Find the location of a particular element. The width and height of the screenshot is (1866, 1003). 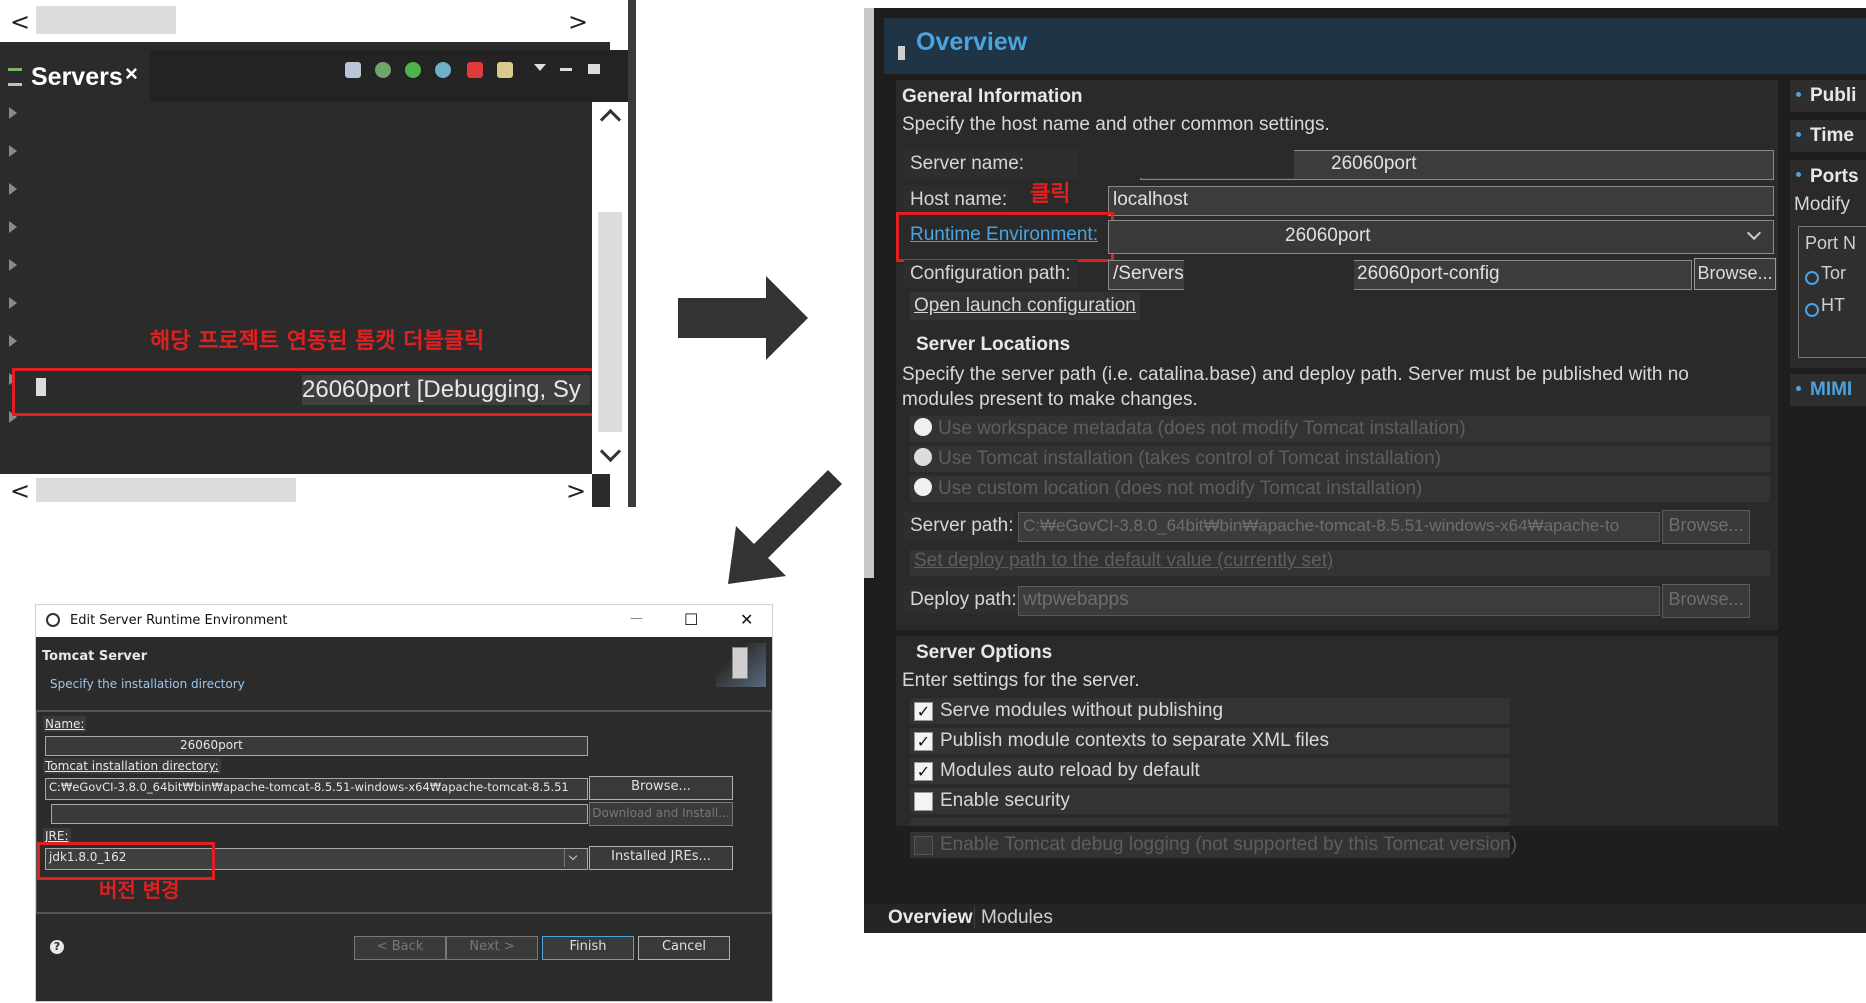

header-desc: Specify the installation directory is located at coordinates (147, 684).